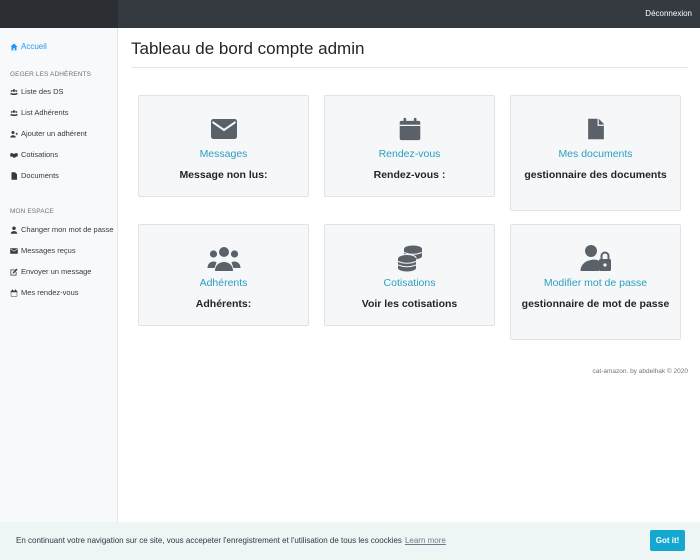  I want to click on sidebar-item-contributions: Cotisations, so click(34, 154).